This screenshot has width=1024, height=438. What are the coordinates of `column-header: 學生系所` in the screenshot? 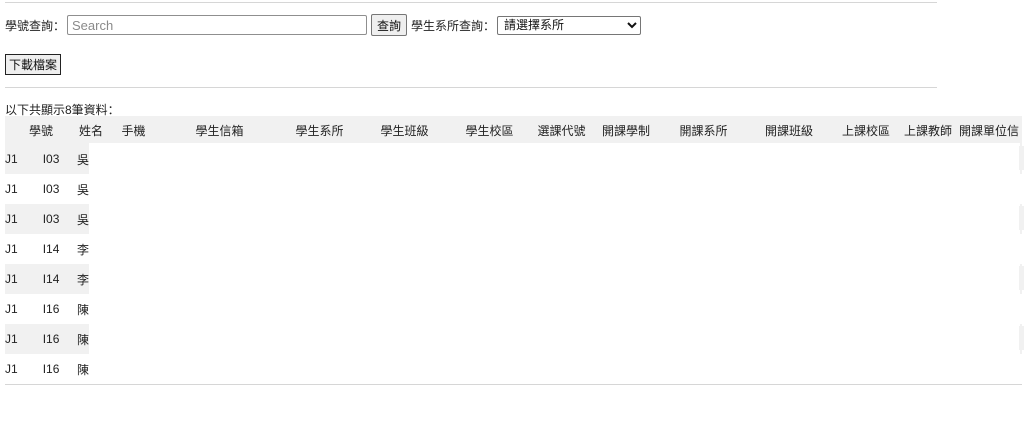 It's located at (319, 130).